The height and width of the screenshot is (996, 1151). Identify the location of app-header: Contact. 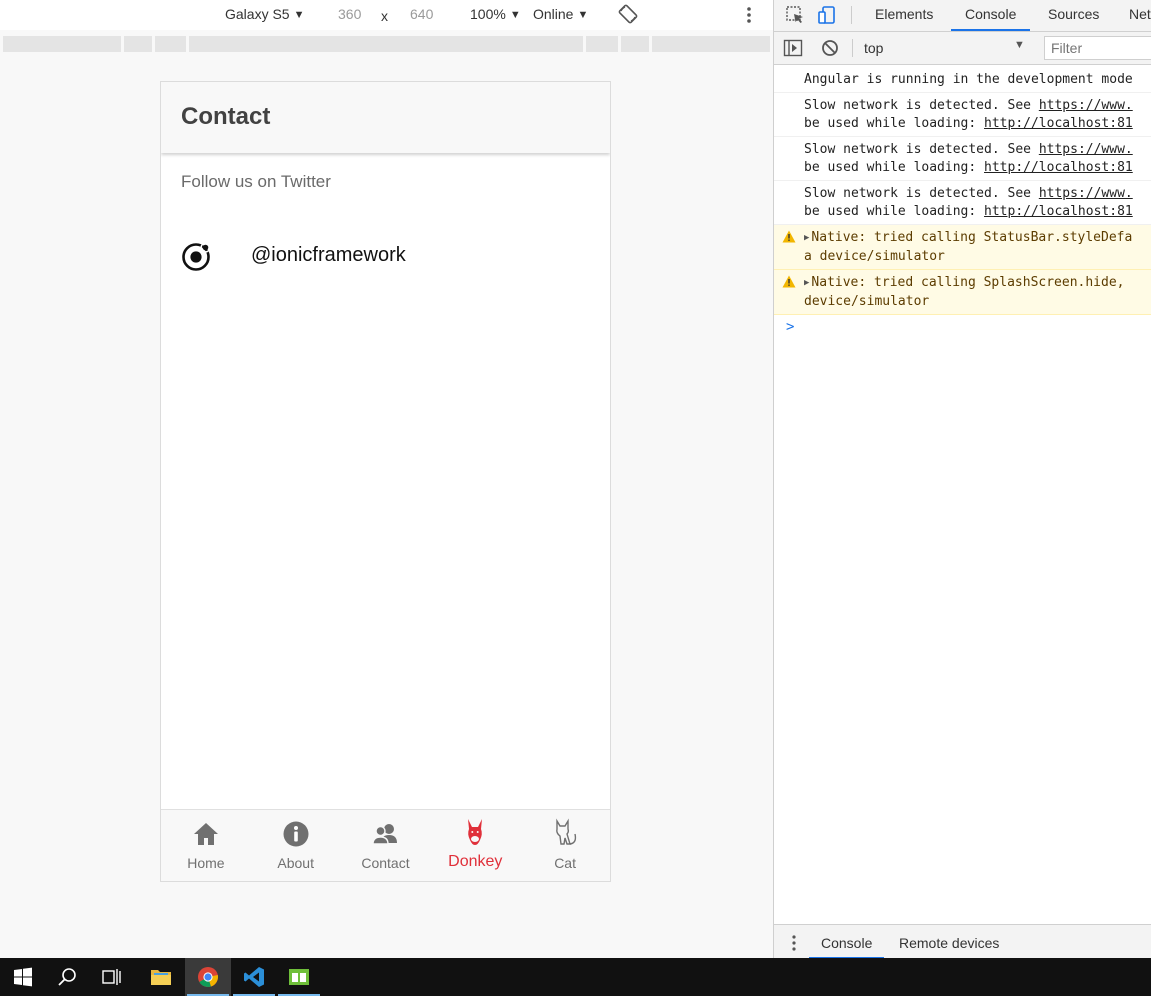
(385, 117).